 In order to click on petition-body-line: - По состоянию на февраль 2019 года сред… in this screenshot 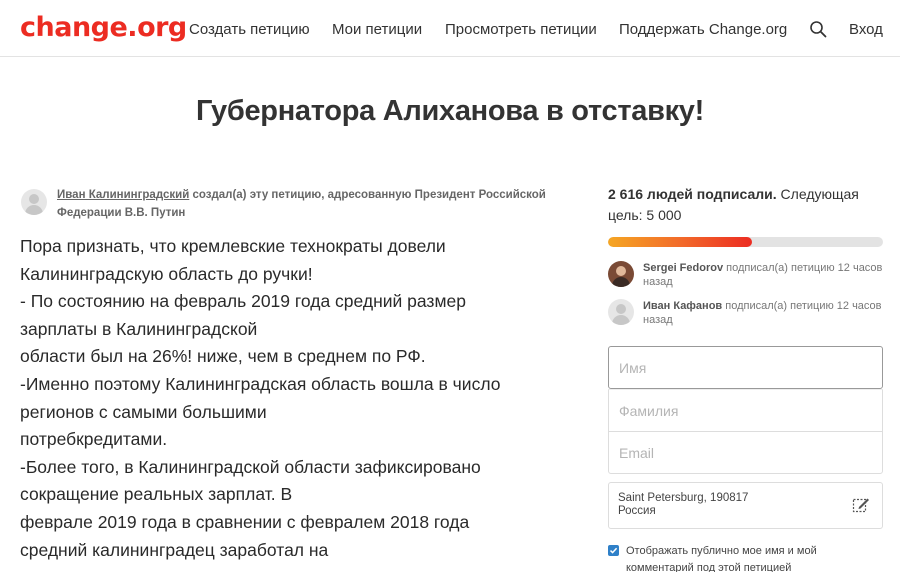, I will do `click(243, 301)`.